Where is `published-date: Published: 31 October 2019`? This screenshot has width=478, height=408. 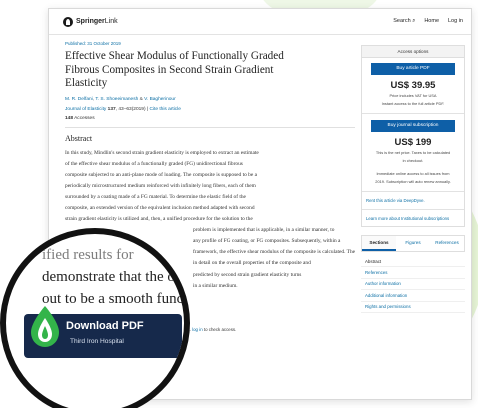
published-date: Published: 31 October 2019 is located at coordinates (93, 43).